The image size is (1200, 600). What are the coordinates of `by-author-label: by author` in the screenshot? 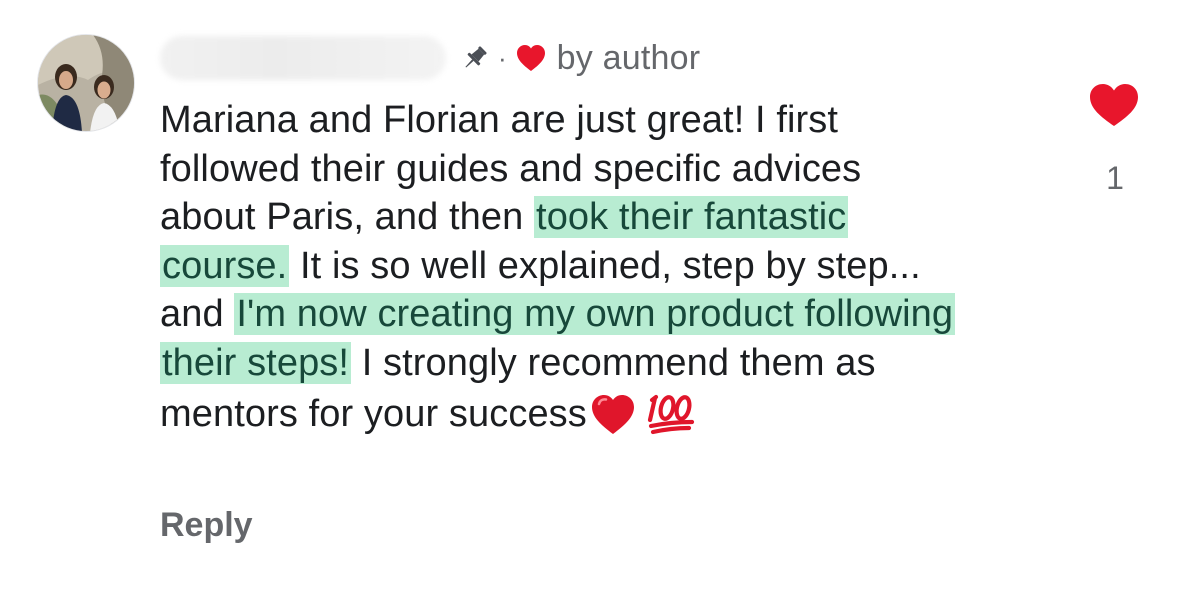 It's located at (628, 57).